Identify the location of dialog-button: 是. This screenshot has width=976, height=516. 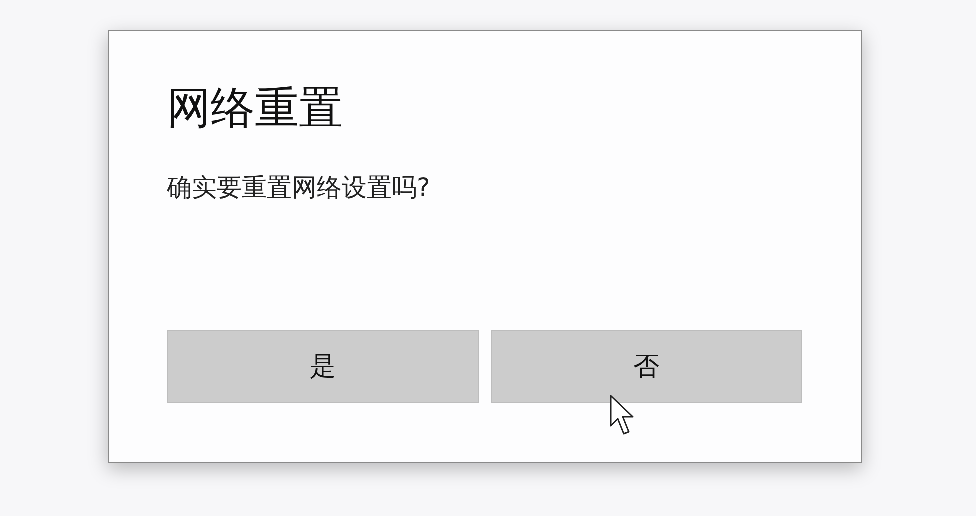
(322, 366).